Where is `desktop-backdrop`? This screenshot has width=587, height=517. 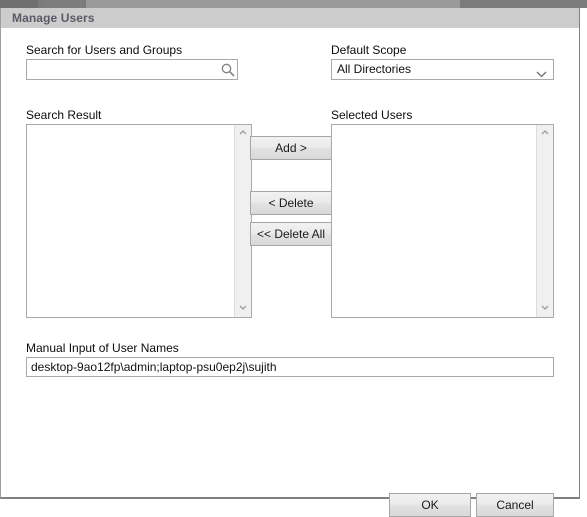 desktop-backdrop is located at coordinates (293, 4).